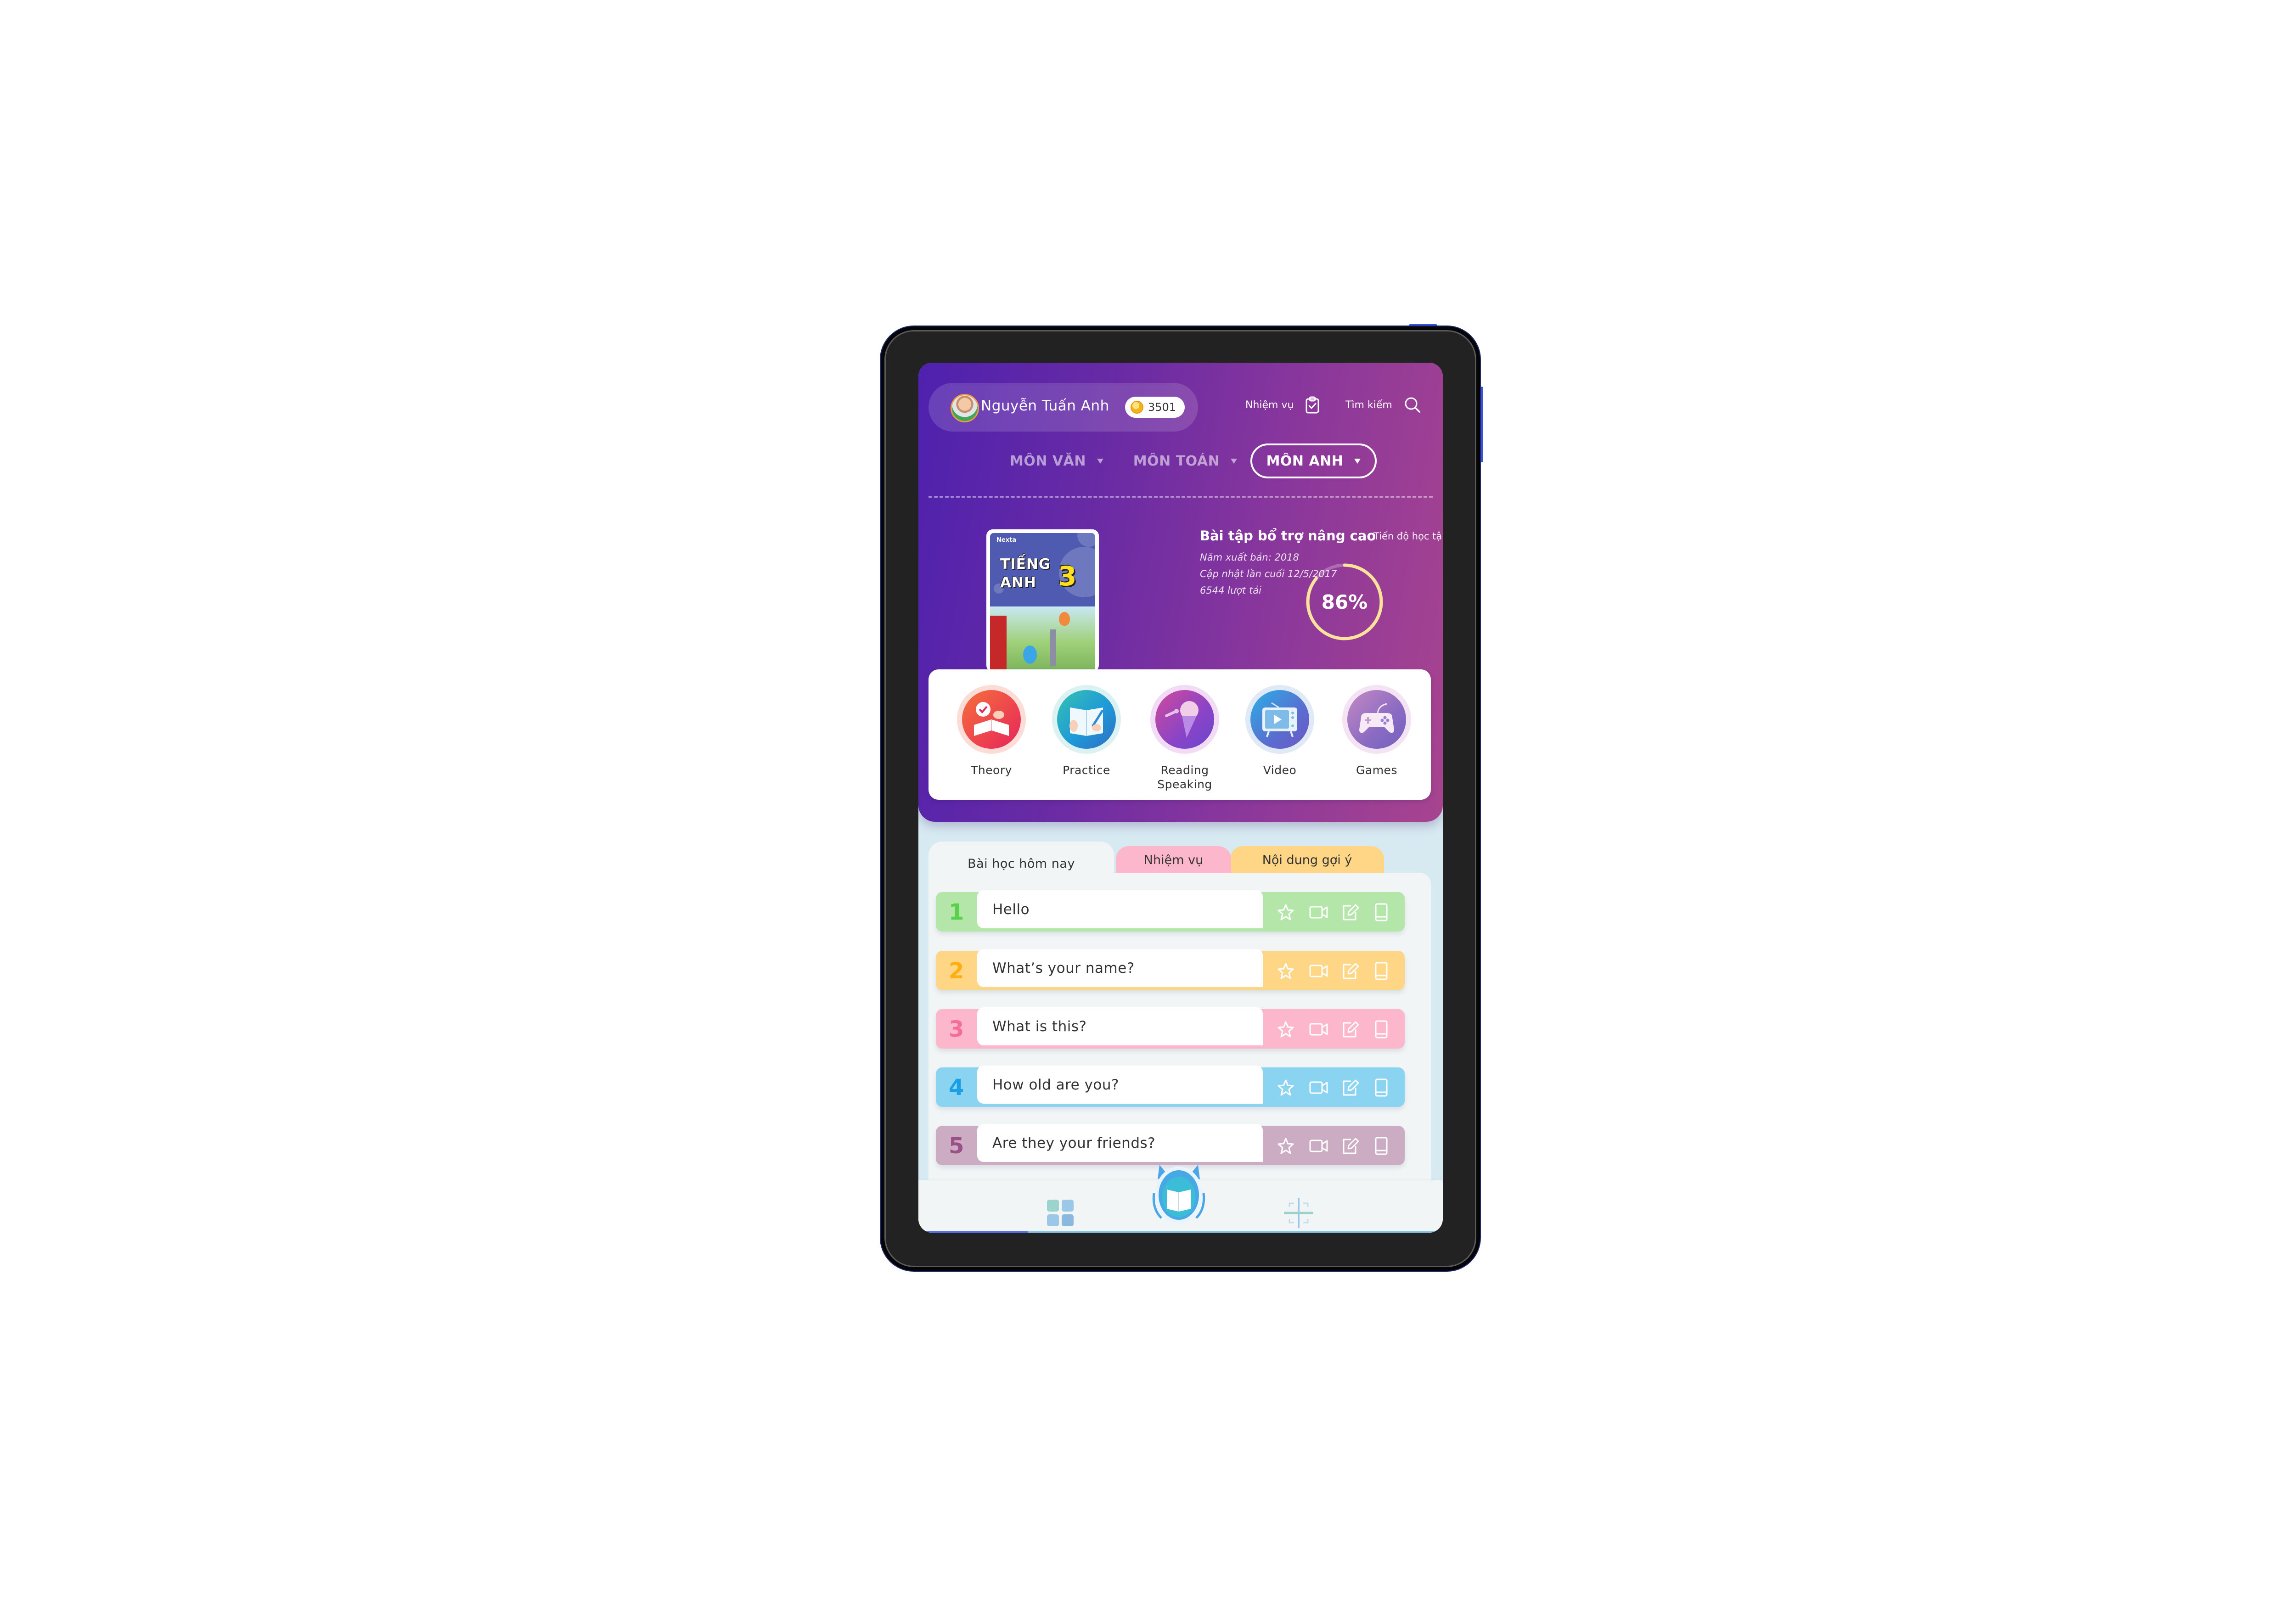  Describe the element at coordinates (1279, 720) in the screenshot. I see `tv-play-icon` at that location.